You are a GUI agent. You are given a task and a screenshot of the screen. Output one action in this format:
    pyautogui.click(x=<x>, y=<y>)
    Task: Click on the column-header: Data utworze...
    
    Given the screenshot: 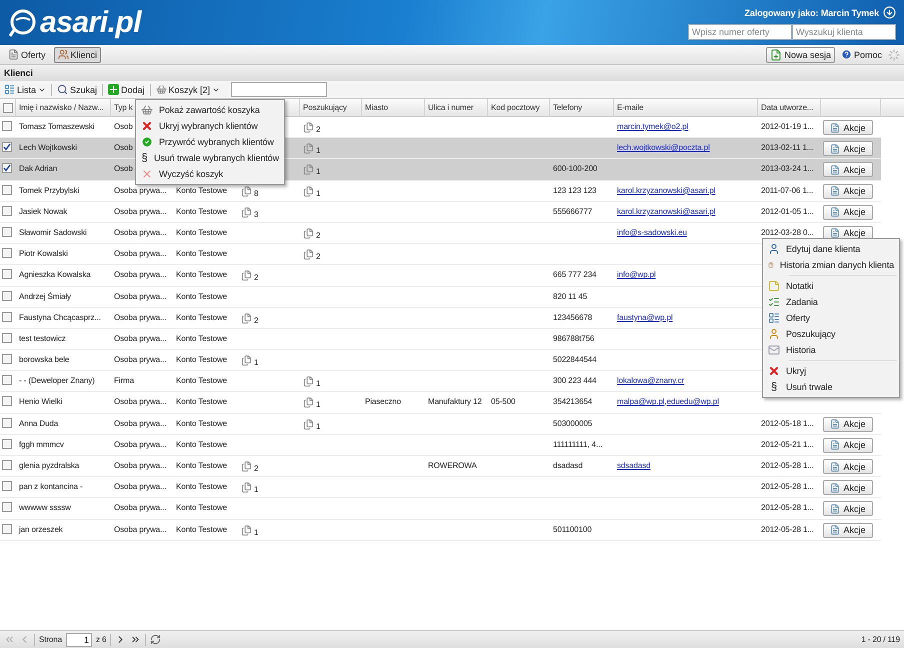 What is the action you would take?
    pyautogui.click(x=787, y=107)
    